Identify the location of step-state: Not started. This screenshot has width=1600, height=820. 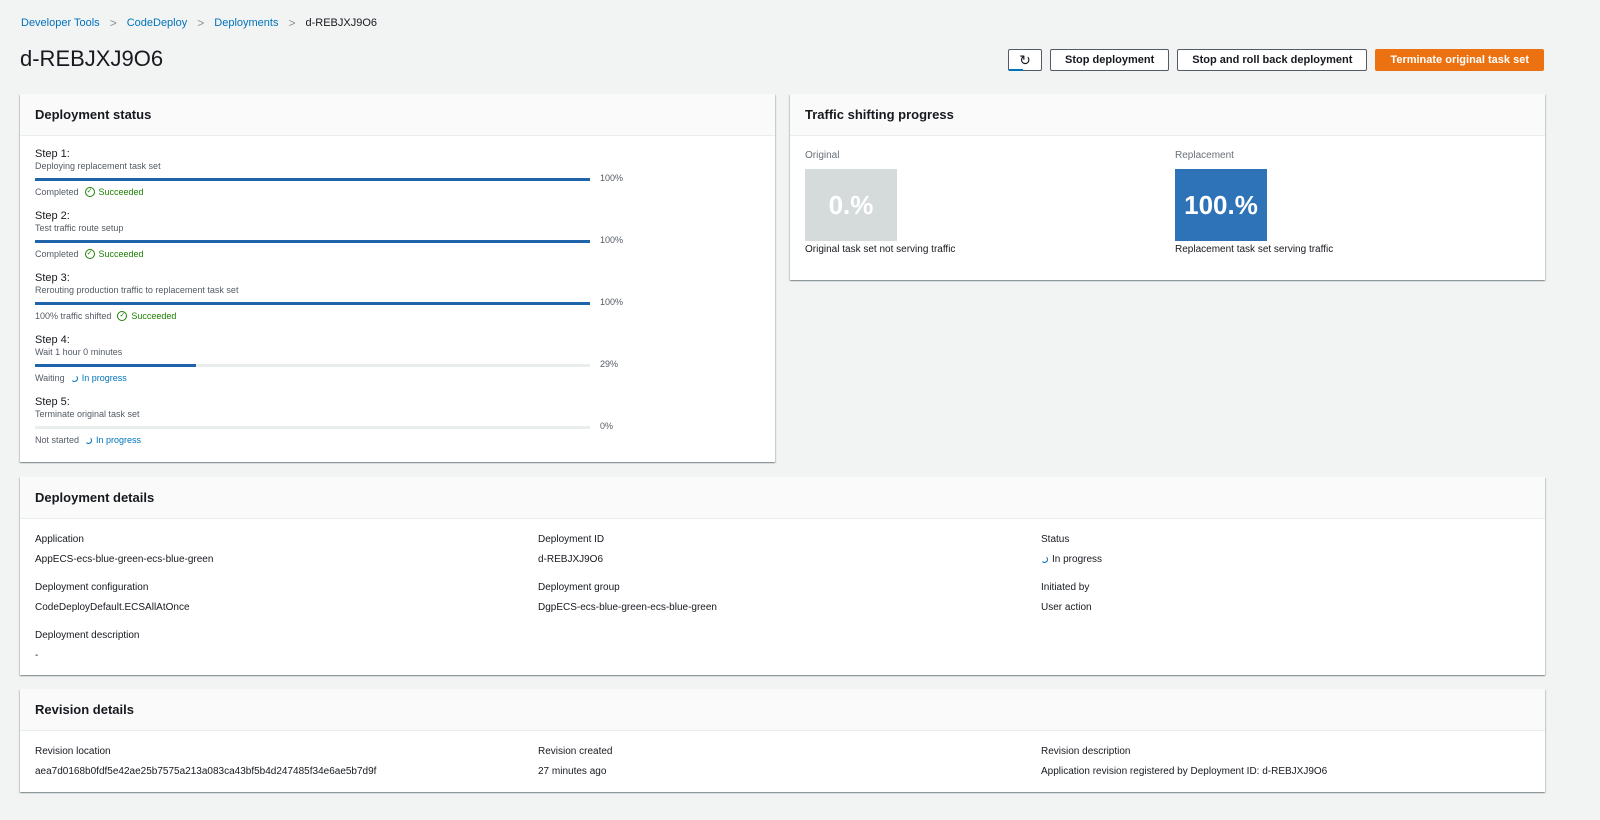
(57, 440).